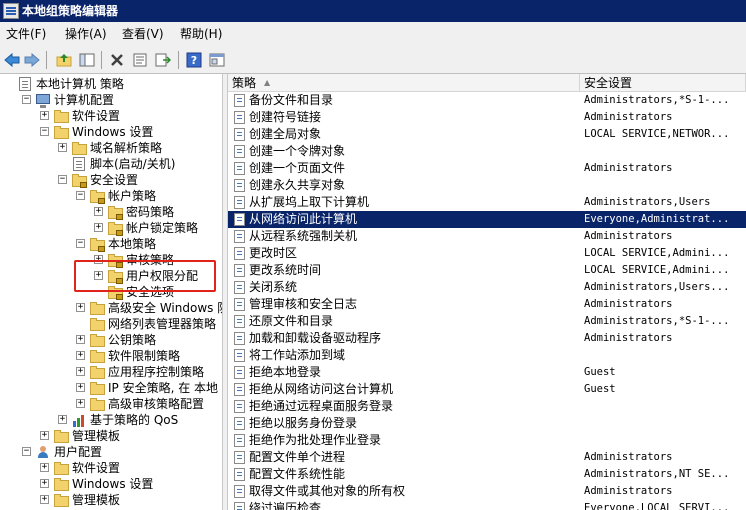  Describe the element at coordinates (487, 151) in the screenshot. I see `policy-row: 创建一个令牌对象` at that location.